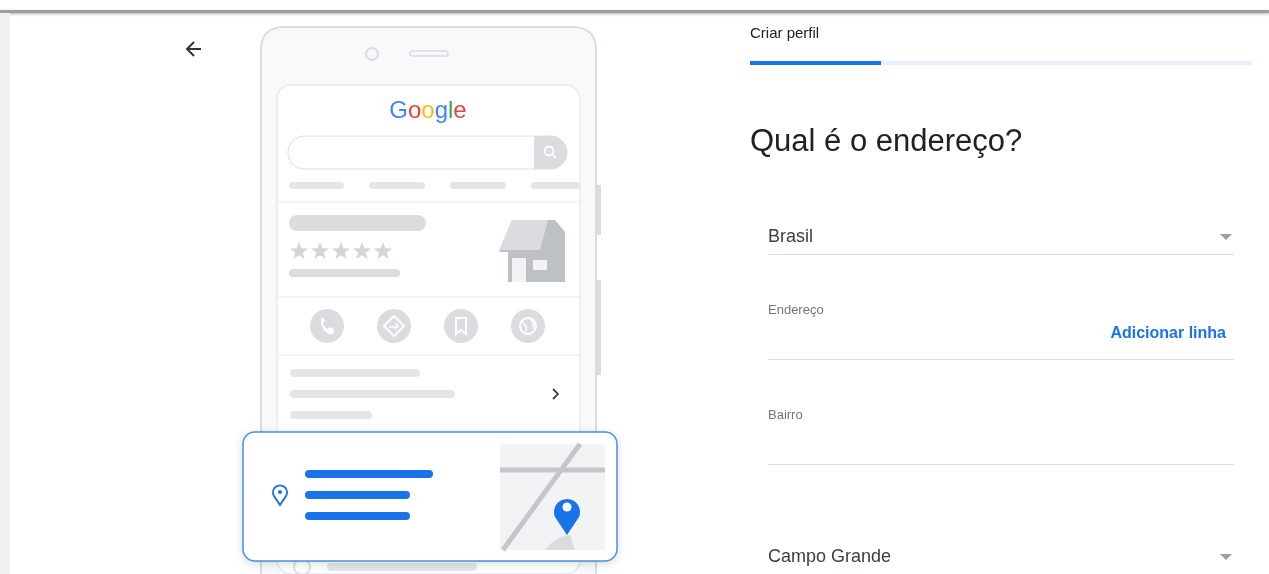  What do you see at coordinates (280, 495) in the screenshot?
I see `location-pin-icon` at bounding box center [280, 495].